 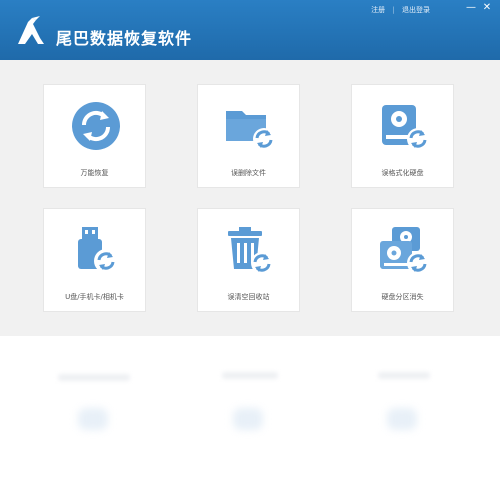 I want to click on register-code-link: 退出登录, so click(x=416, y=10).